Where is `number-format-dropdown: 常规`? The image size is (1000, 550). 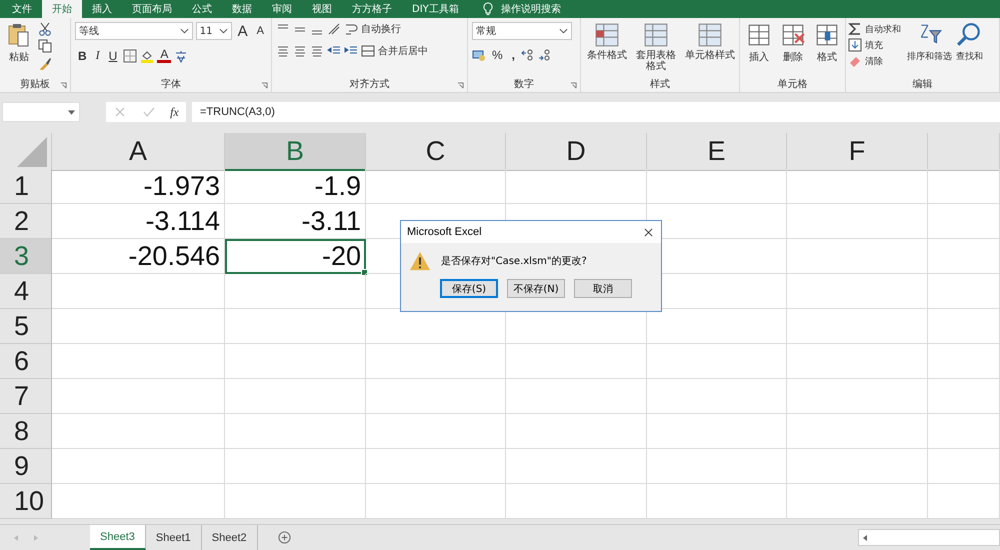
number-format-dropdown: 常规 is located at coordinates (522, 31).